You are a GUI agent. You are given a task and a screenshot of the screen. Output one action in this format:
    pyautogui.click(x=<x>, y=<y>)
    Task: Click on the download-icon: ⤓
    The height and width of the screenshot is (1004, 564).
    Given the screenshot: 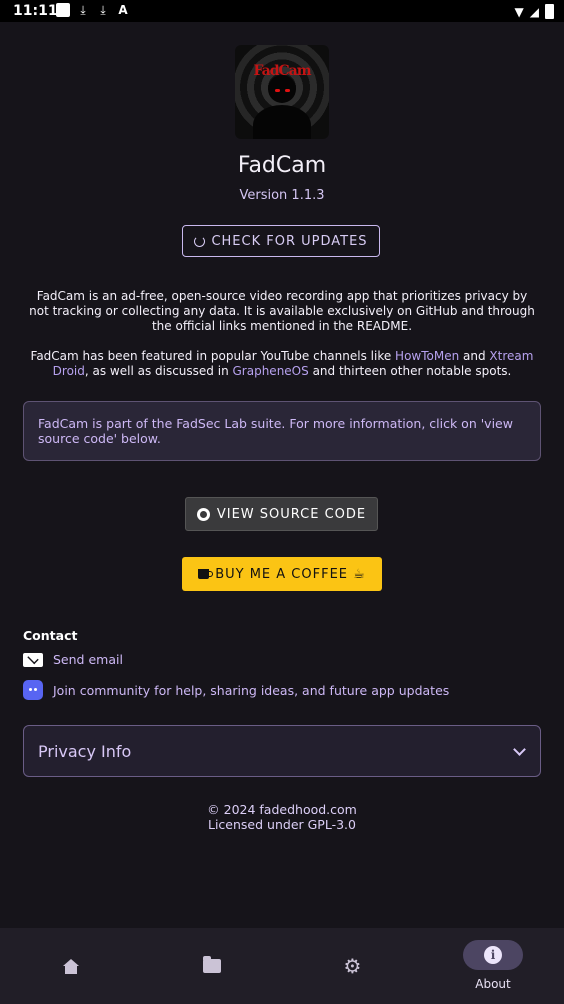 What is the action you would take?
    pyautogui.click(x=83, y=10)
    